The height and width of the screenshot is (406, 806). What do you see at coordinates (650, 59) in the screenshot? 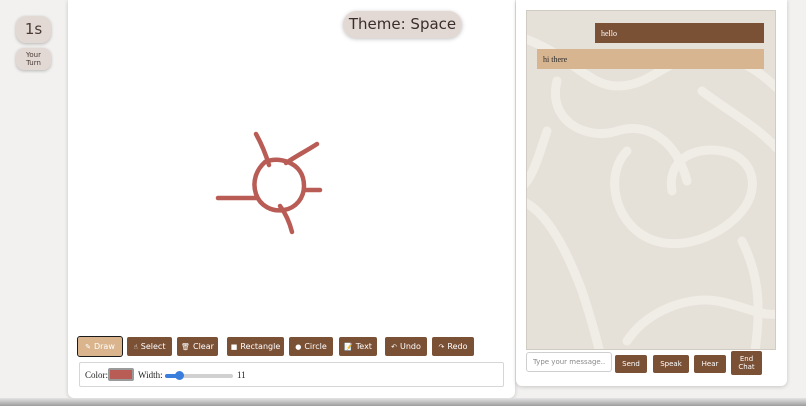
I see `chat-message-received: hi there` at bounding box center [650, 59].